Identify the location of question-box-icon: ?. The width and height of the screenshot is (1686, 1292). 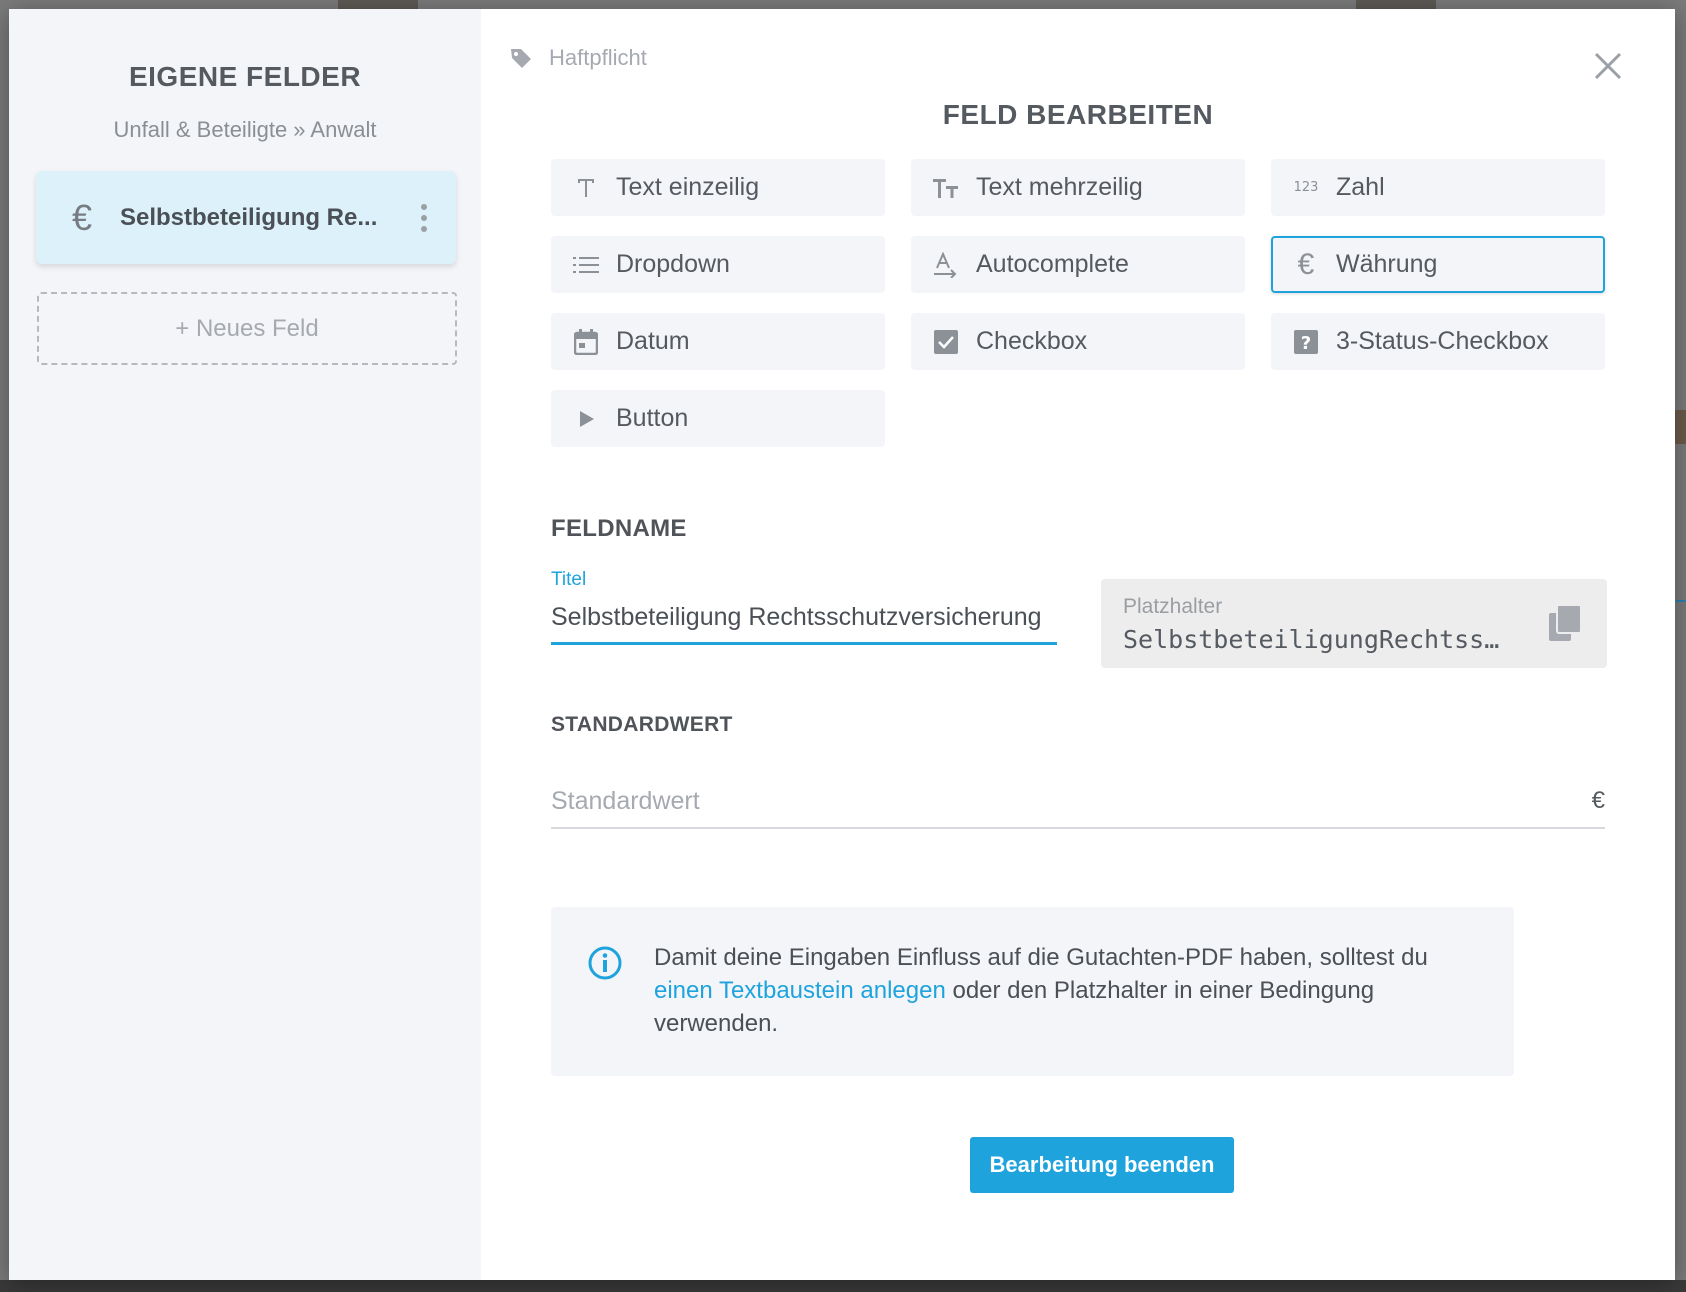
(1306, 342).